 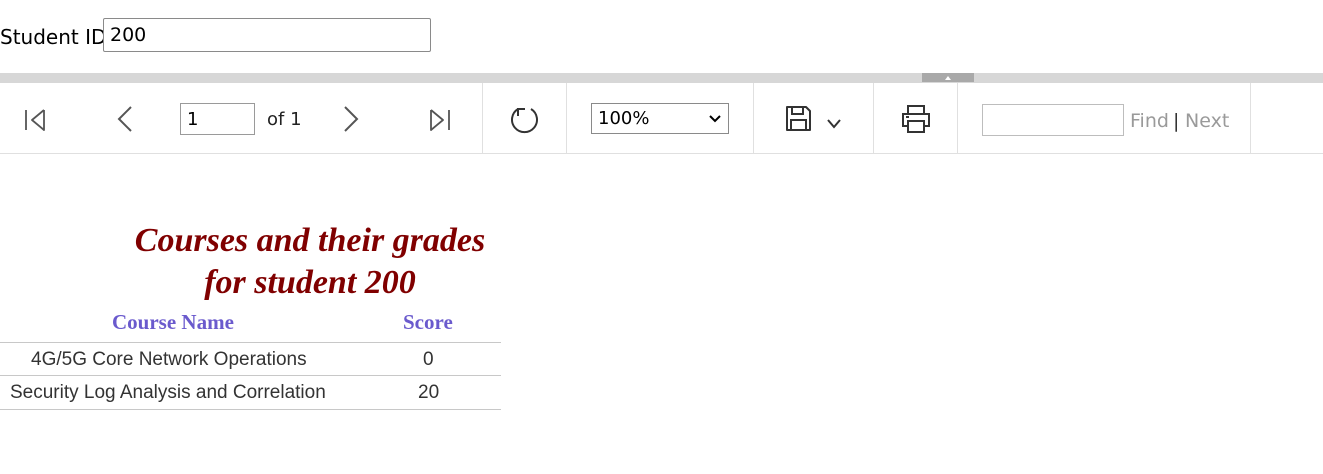 What do you see at coordinates (310, 240) in the screenshot?
I see `report-title-line-1: Courses and their grades` at bounding box center [310, 240].